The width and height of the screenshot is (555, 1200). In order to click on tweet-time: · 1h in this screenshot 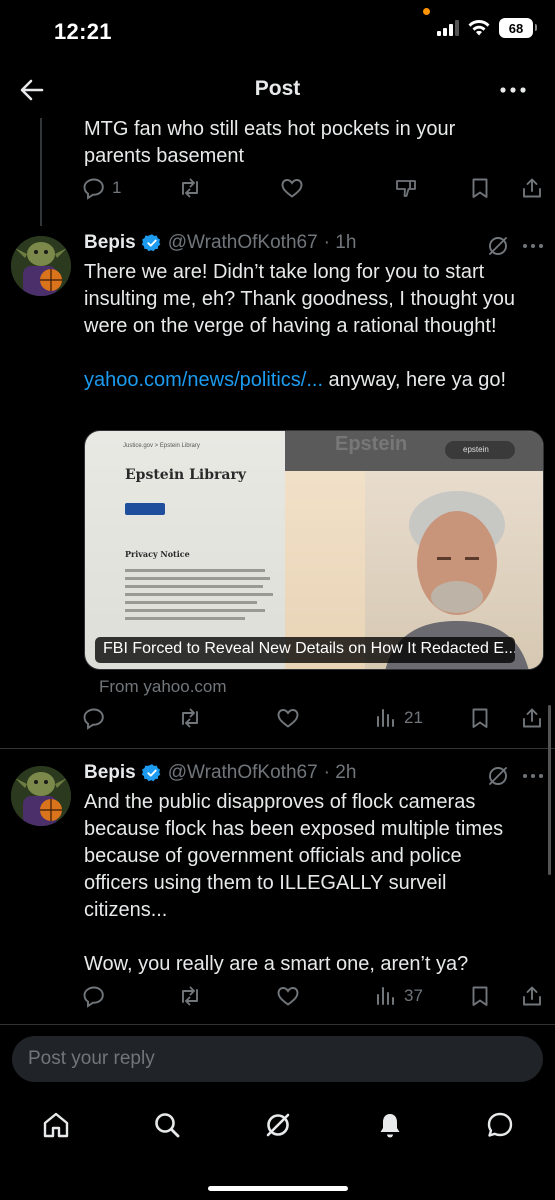, I will do `click(340, 242)`.